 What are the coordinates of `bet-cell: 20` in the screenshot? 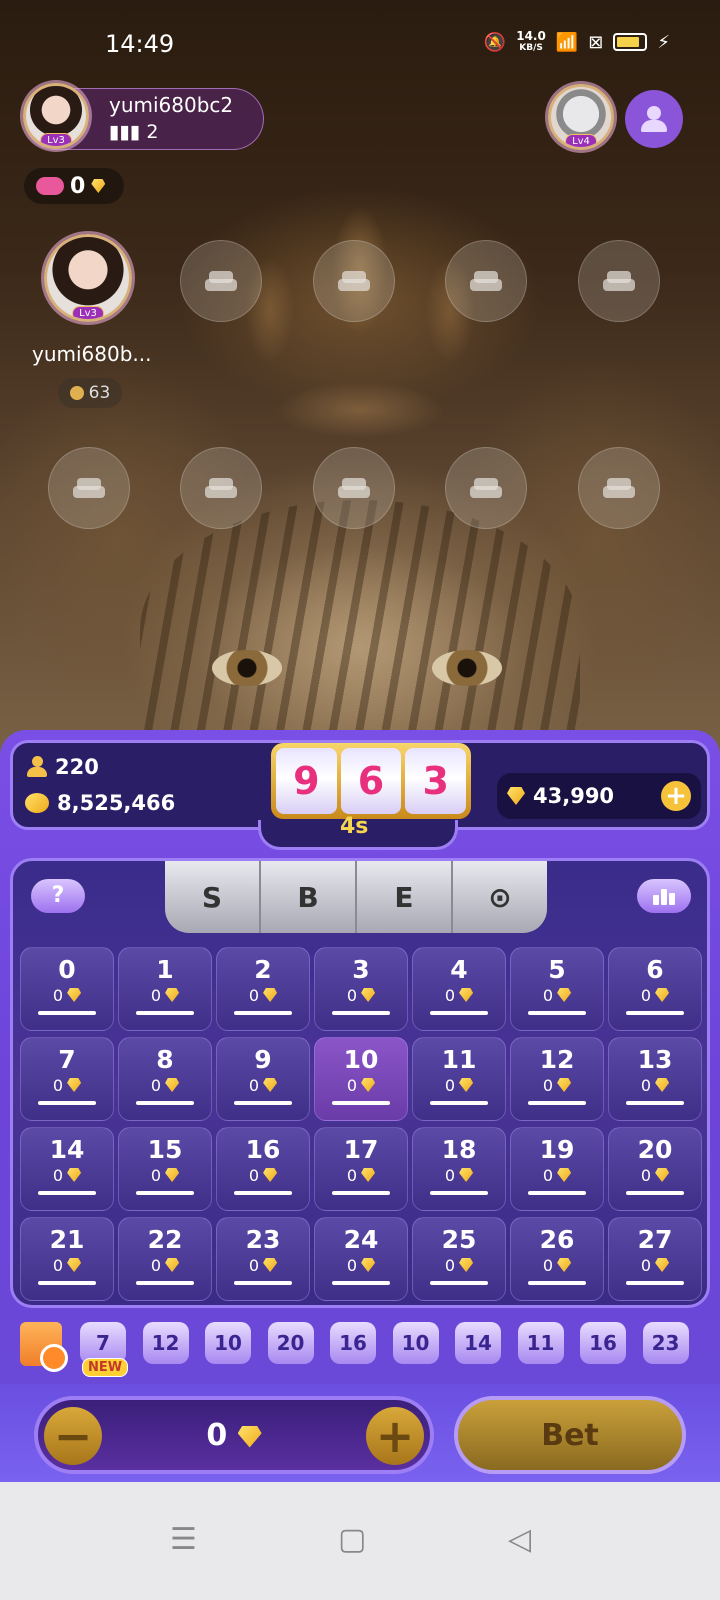 It's located at (263, 989).